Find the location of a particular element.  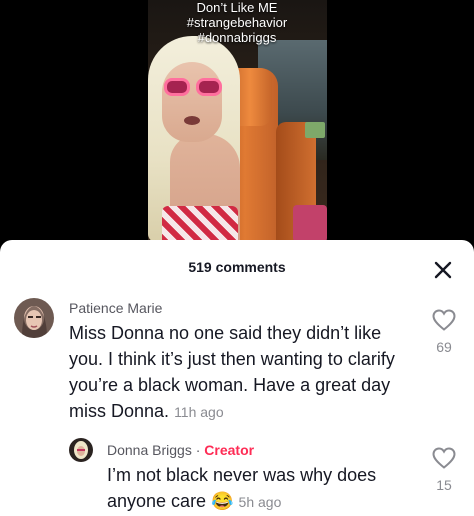

caption-hashtag: #strangebehavior is located at coordinates (237, 22).